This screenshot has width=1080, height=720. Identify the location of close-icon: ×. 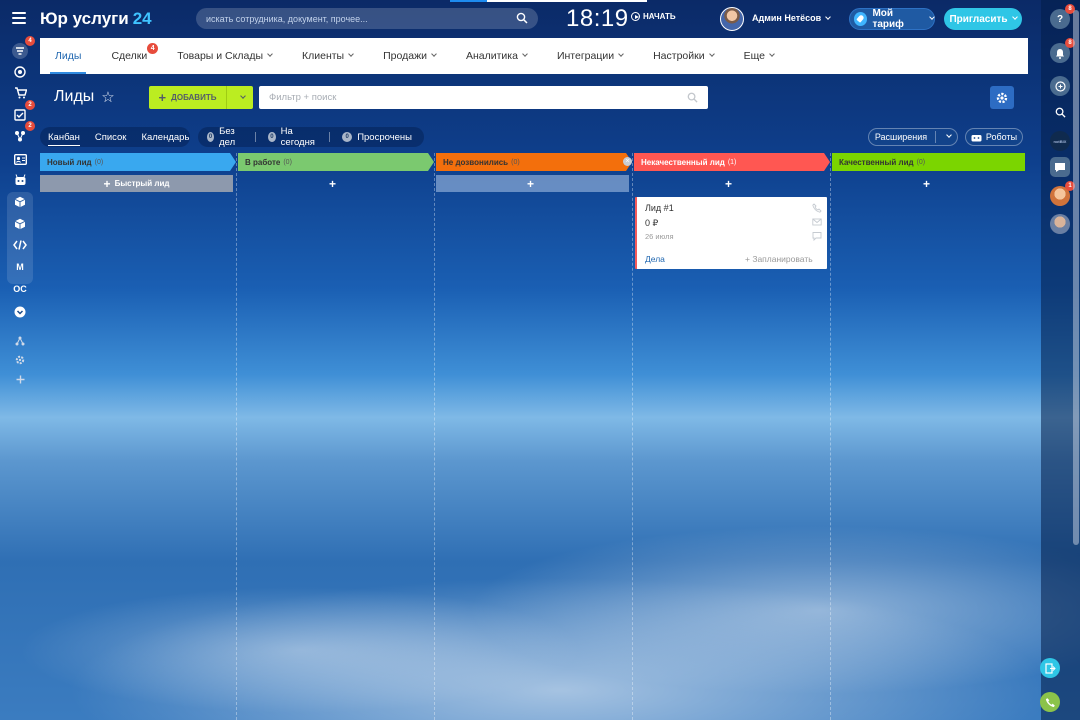
(627, 161).